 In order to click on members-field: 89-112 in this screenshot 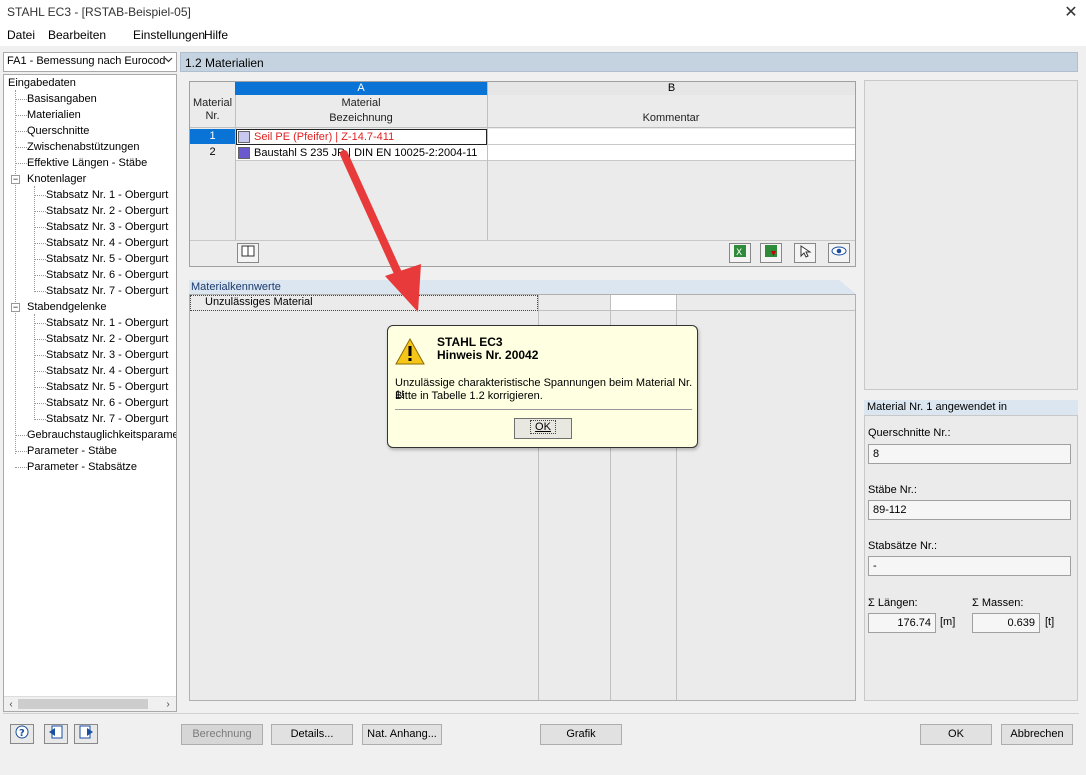, I will do `click(969, 510)`.